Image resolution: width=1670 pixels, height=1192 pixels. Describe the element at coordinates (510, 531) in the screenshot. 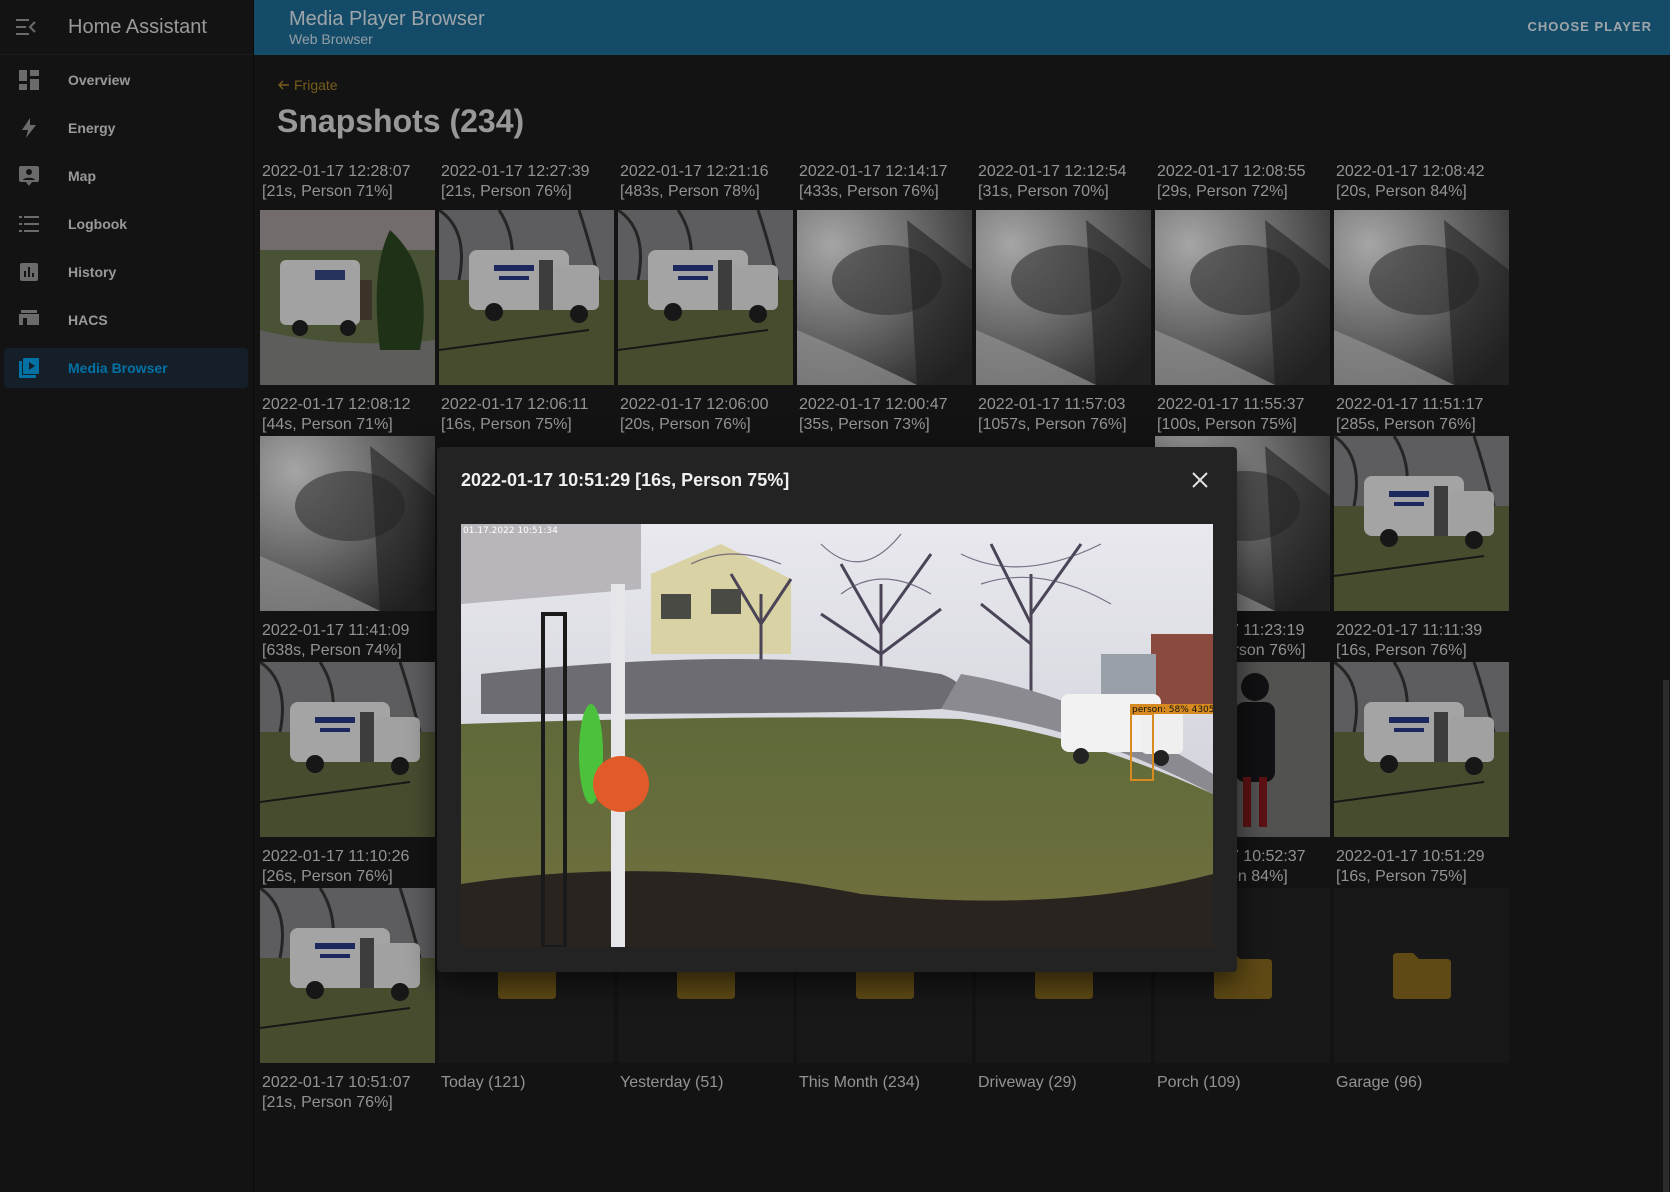

I see `camera-timestamp: 01.17.2022 10:51:34` at that location.